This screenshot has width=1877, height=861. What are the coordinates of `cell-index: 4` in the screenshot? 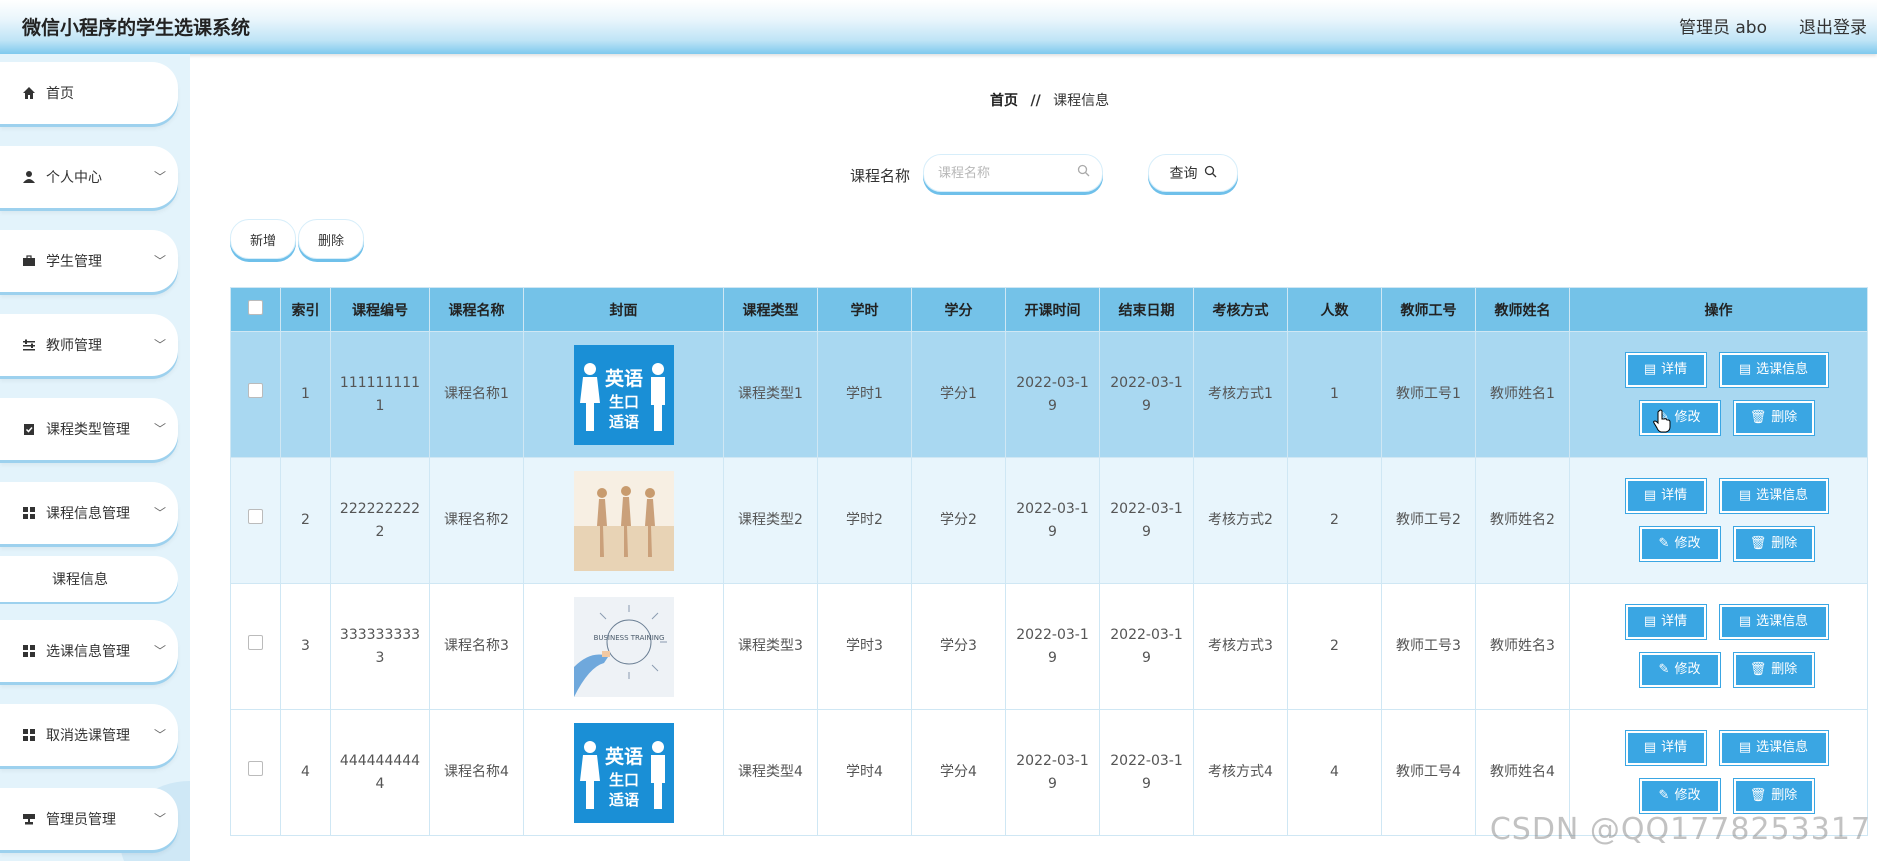 It's located at (305, 772).